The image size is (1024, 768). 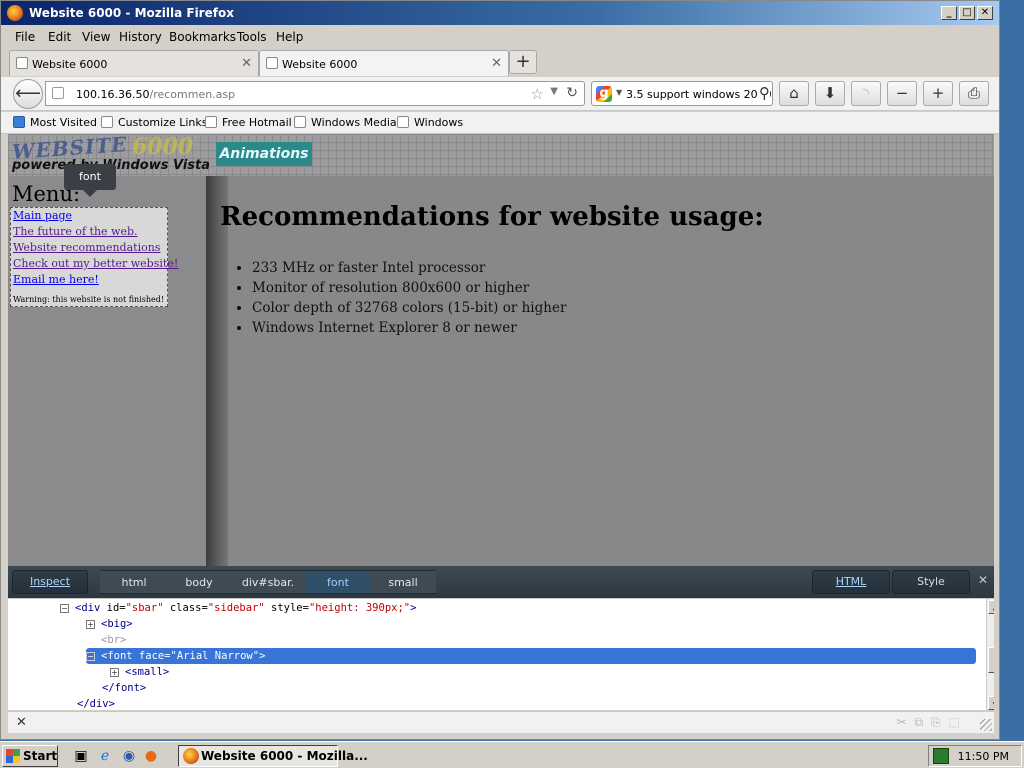 I want to click on window-title: Website 6000 - Mozilla Firefox, so click(x=131, y=13).